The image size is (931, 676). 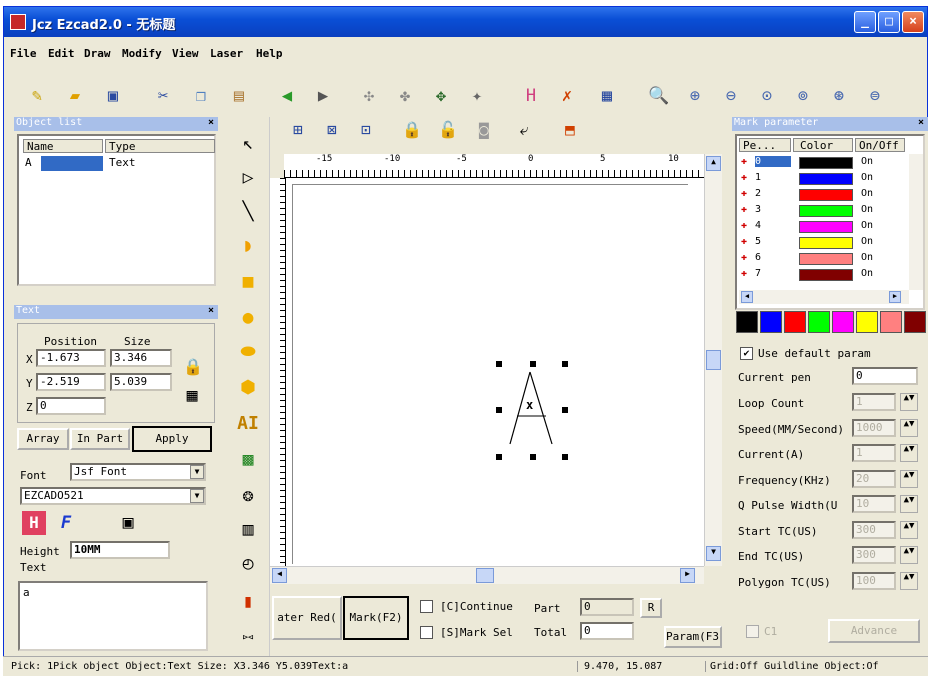 What do you see at coordinates (248, 352) in the screenshot?
I see `ellipse-tool-icon: ⬬` at bounding box center [248, 352].